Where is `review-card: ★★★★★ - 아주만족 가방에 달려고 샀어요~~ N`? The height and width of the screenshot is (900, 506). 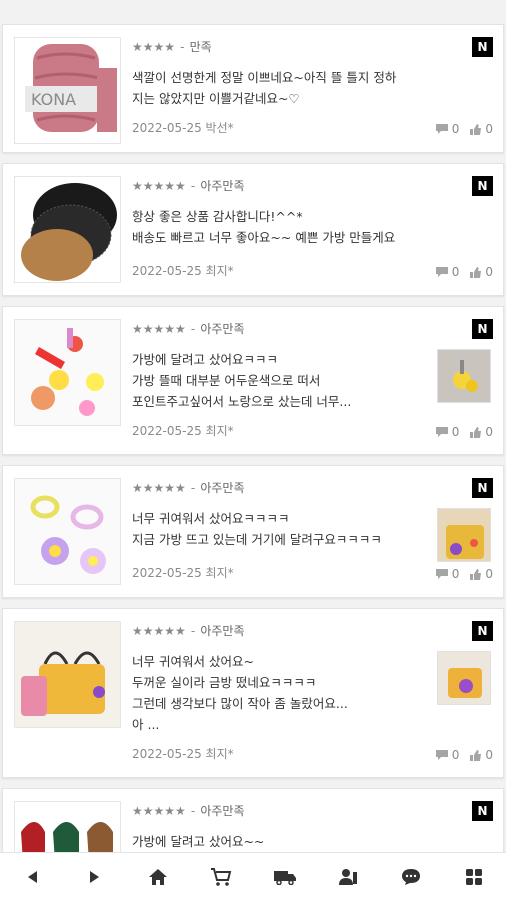 review-card: ★★★★★ - 아주만족 가방에 달려고 샀어요~~ N is located at coordinates (253, 820).